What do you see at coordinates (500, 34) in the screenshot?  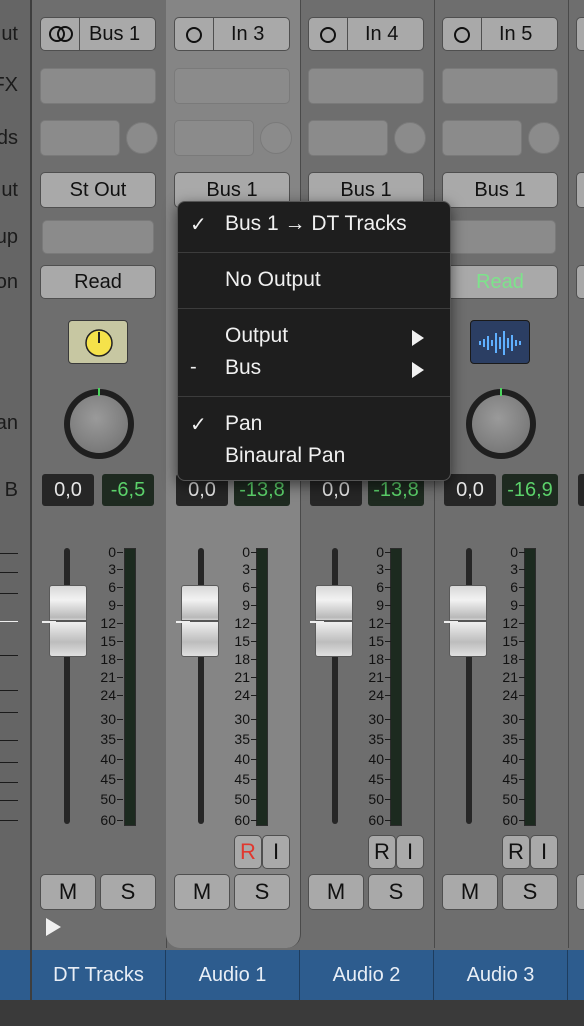 I see `input-slot: In 5` at bounding box center [500, 34].